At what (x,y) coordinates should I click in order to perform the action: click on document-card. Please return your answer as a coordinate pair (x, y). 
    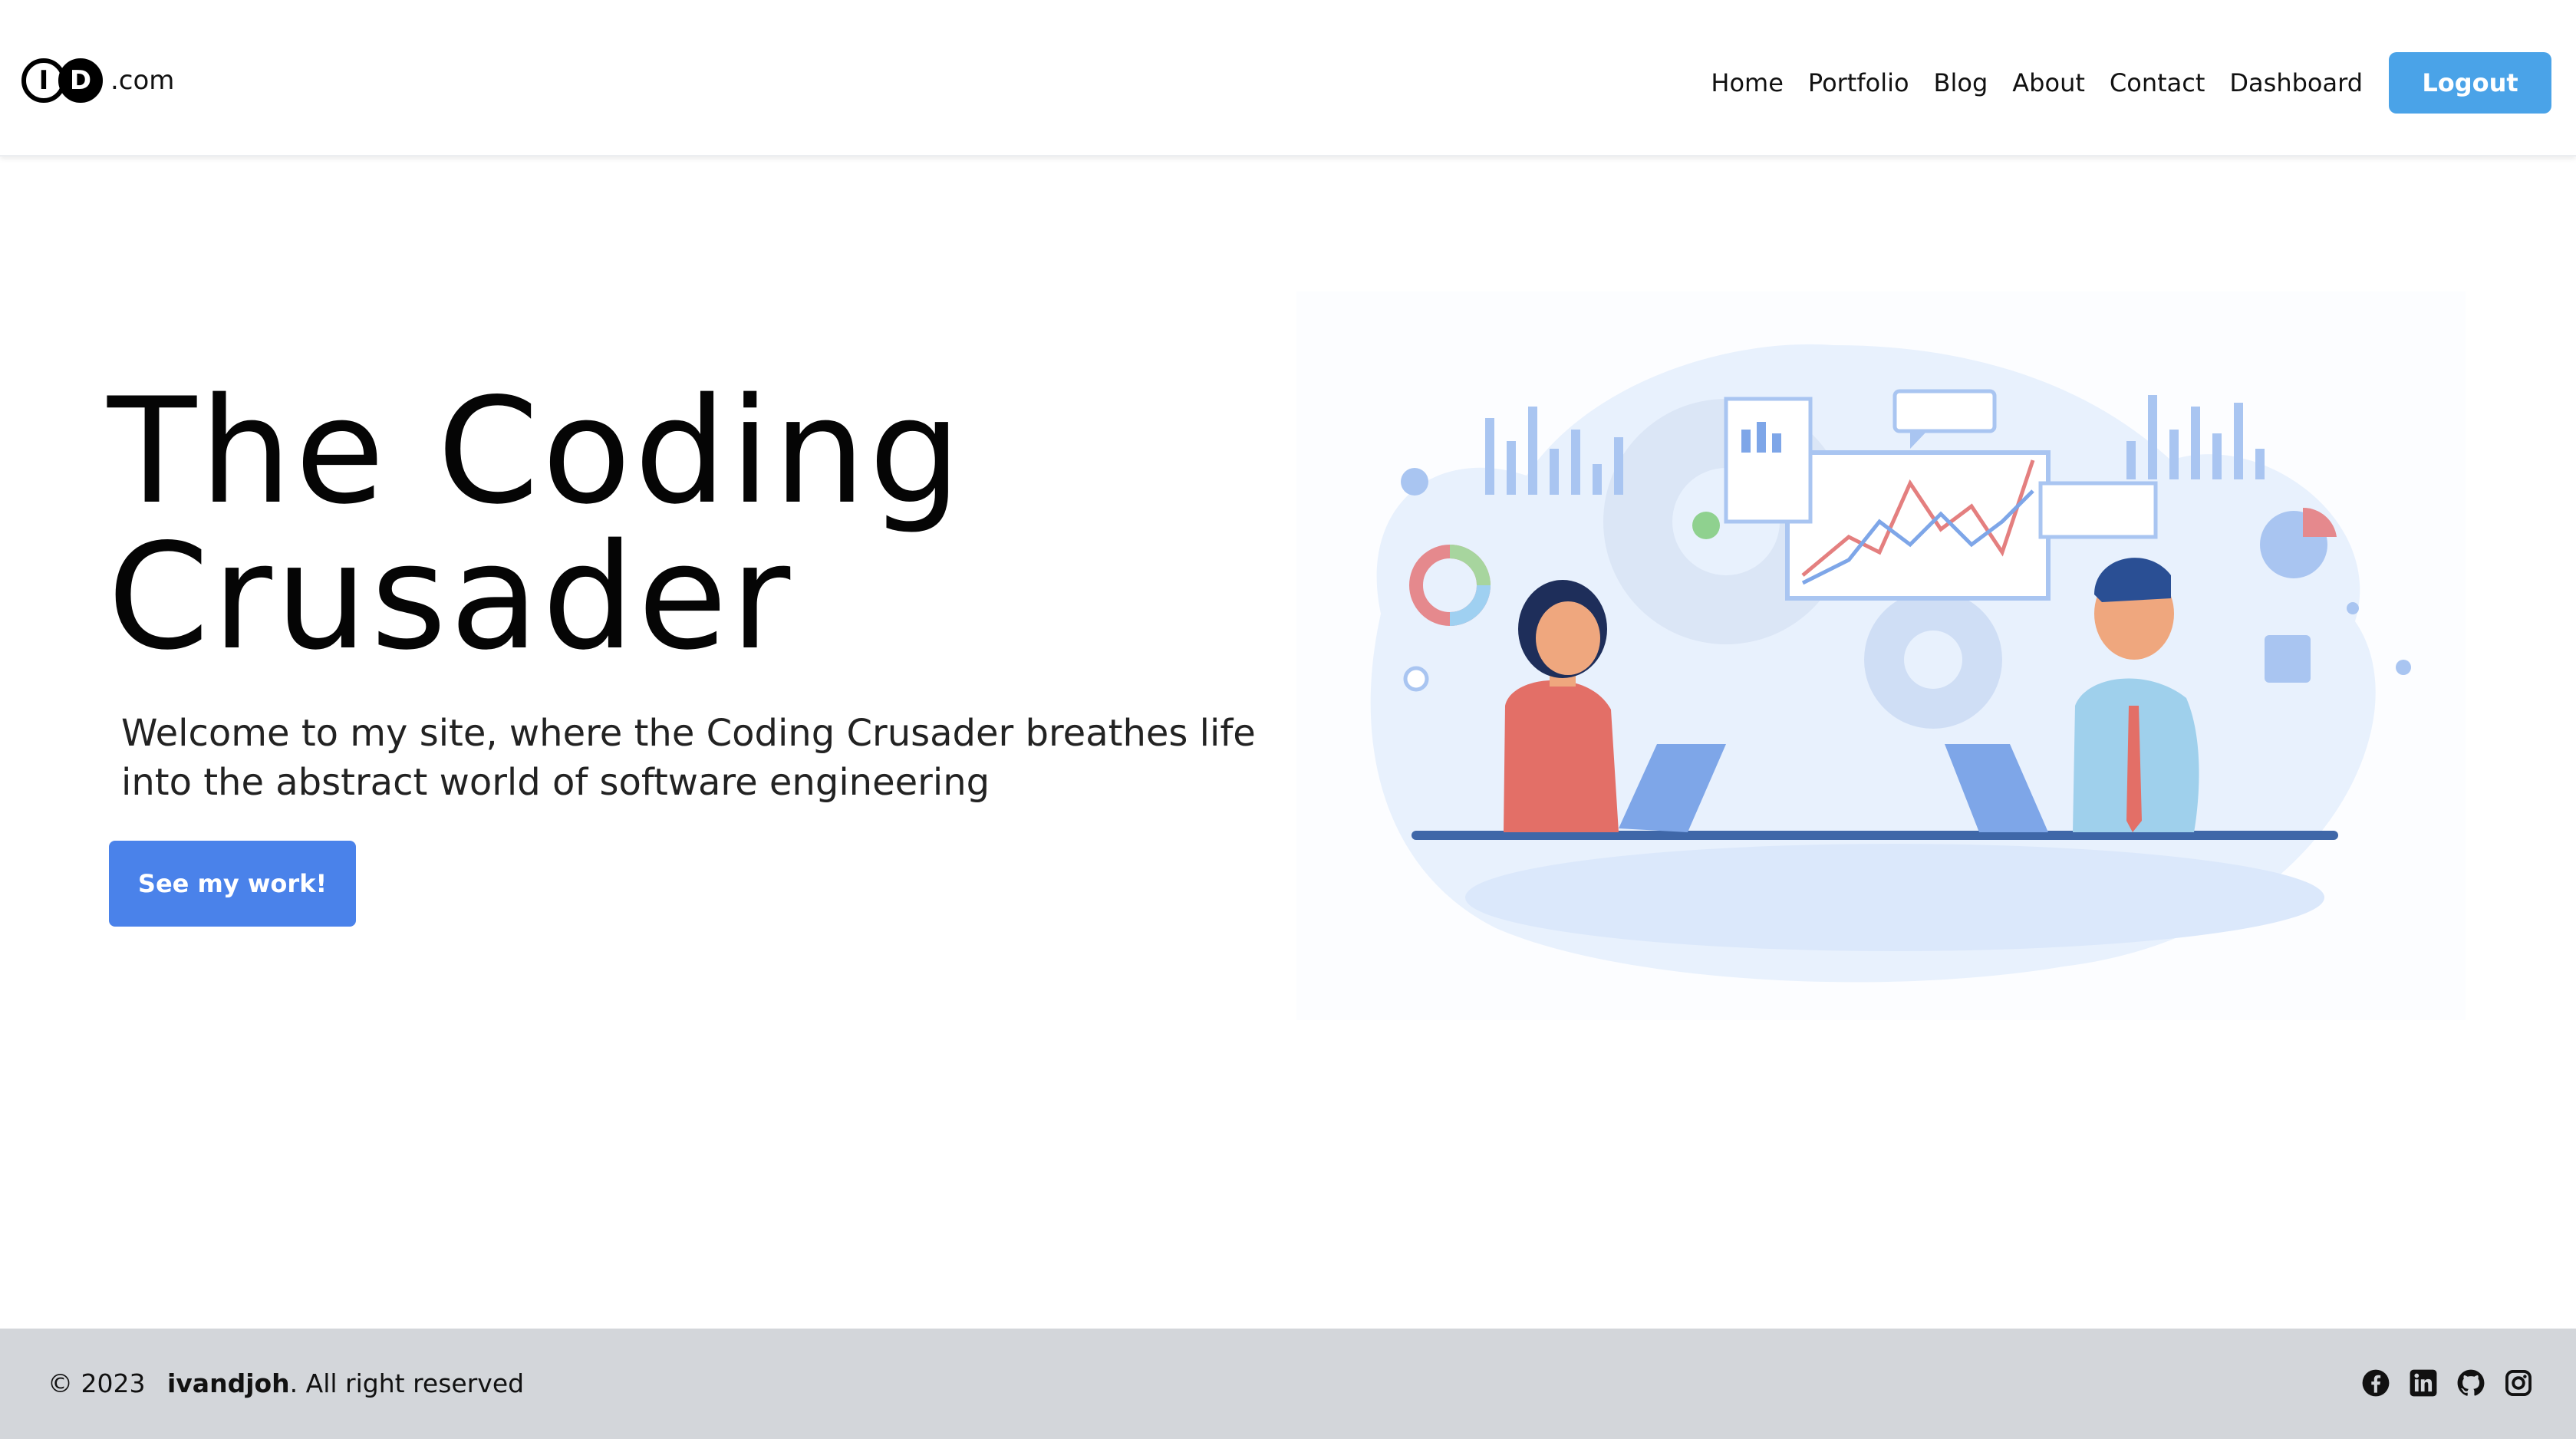
    Looking at the image, I should click on (1768, 460).